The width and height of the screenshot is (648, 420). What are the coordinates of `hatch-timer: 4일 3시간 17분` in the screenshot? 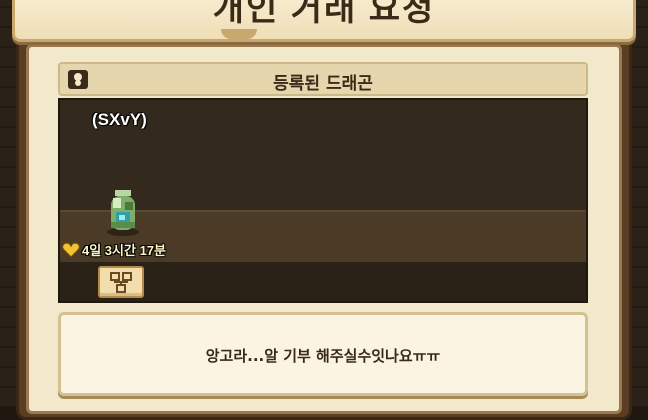 It's located at (114, 249).